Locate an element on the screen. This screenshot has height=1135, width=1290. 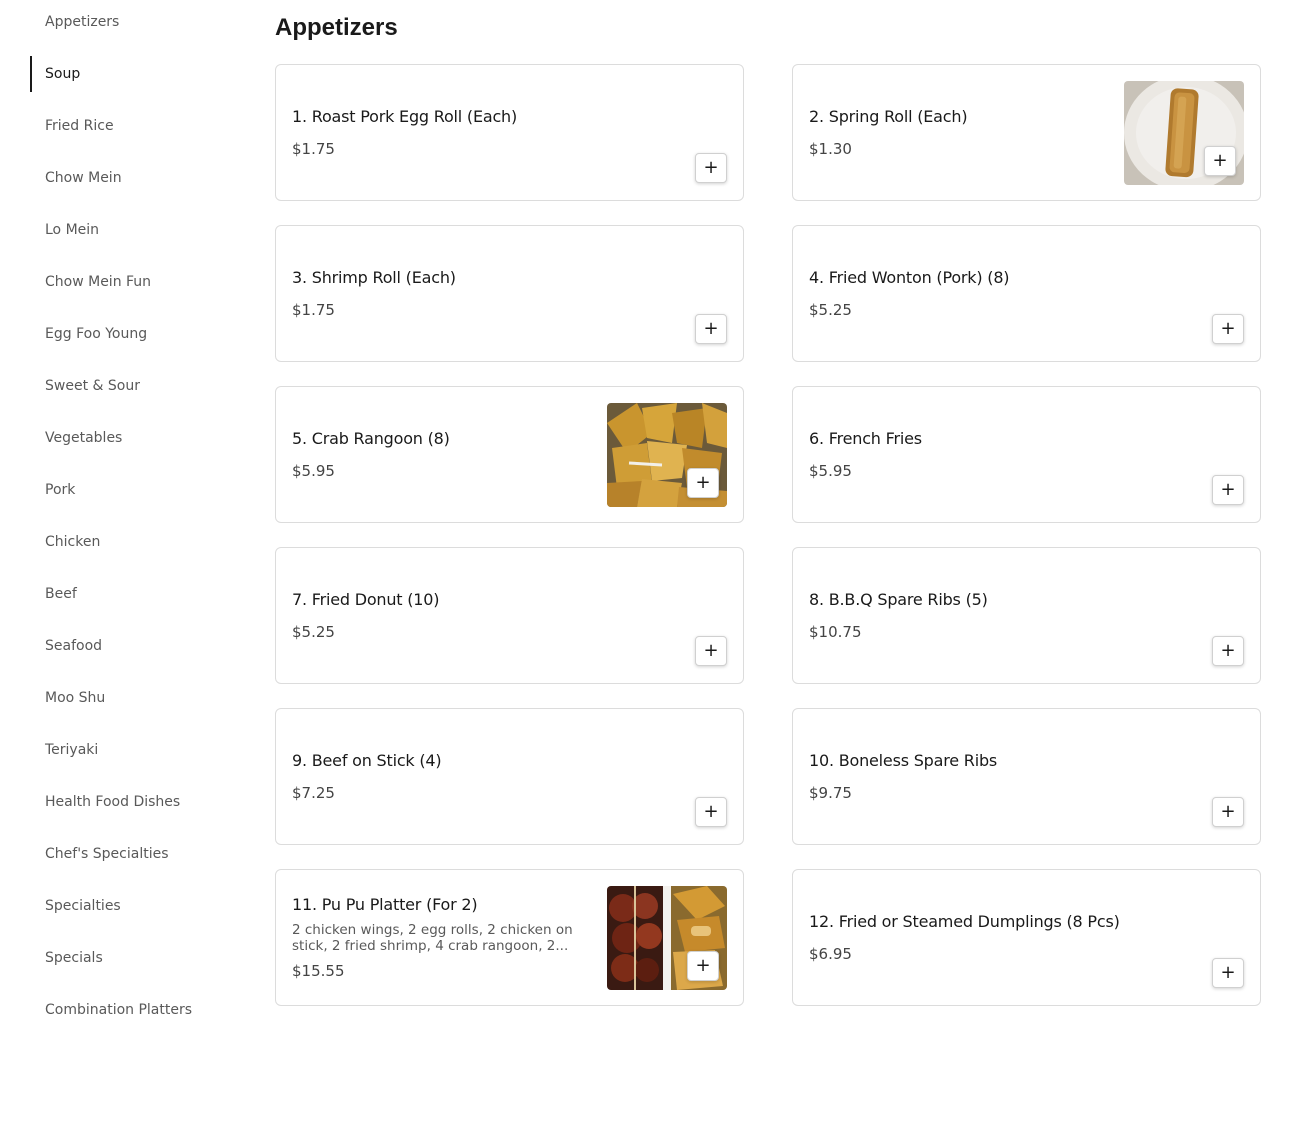
item-price: $15.55 is located at coordinates (318, 971).